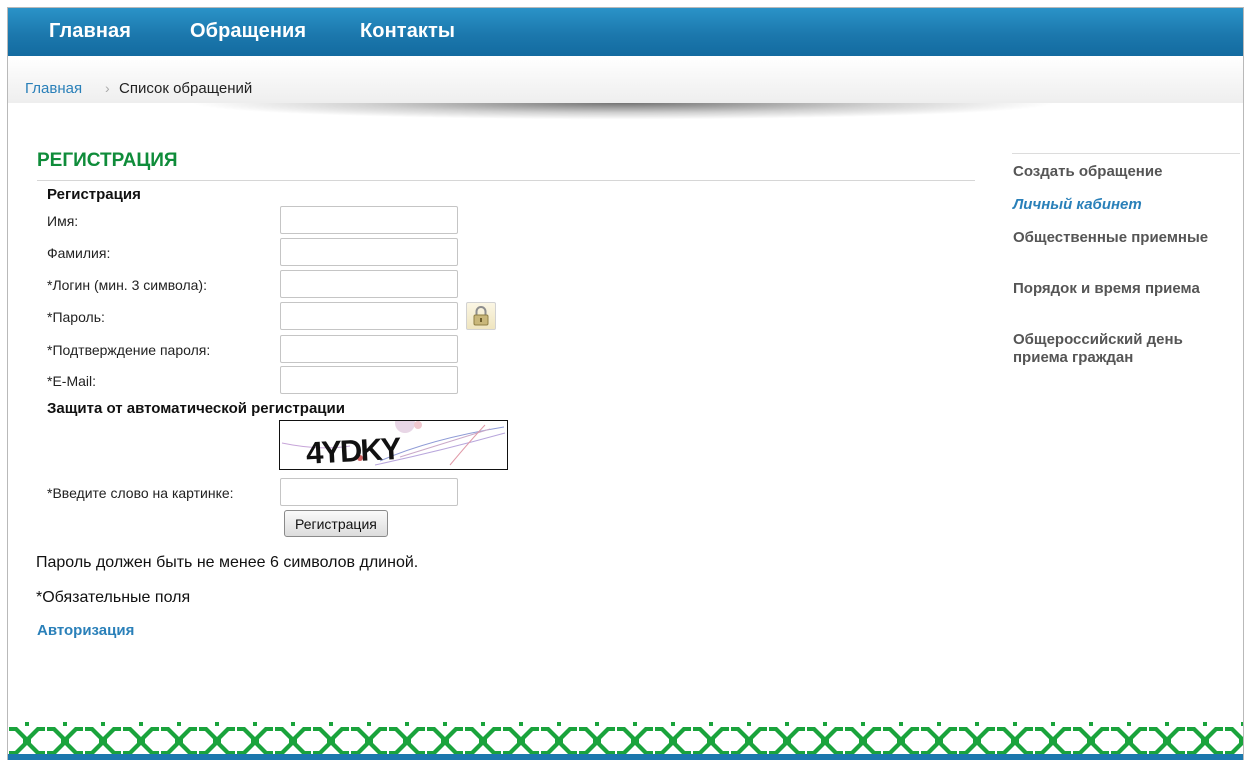  What do you see at coordinates (369, 284) in the screenshot?
I see `login-input` at bounding box center [369, 284].